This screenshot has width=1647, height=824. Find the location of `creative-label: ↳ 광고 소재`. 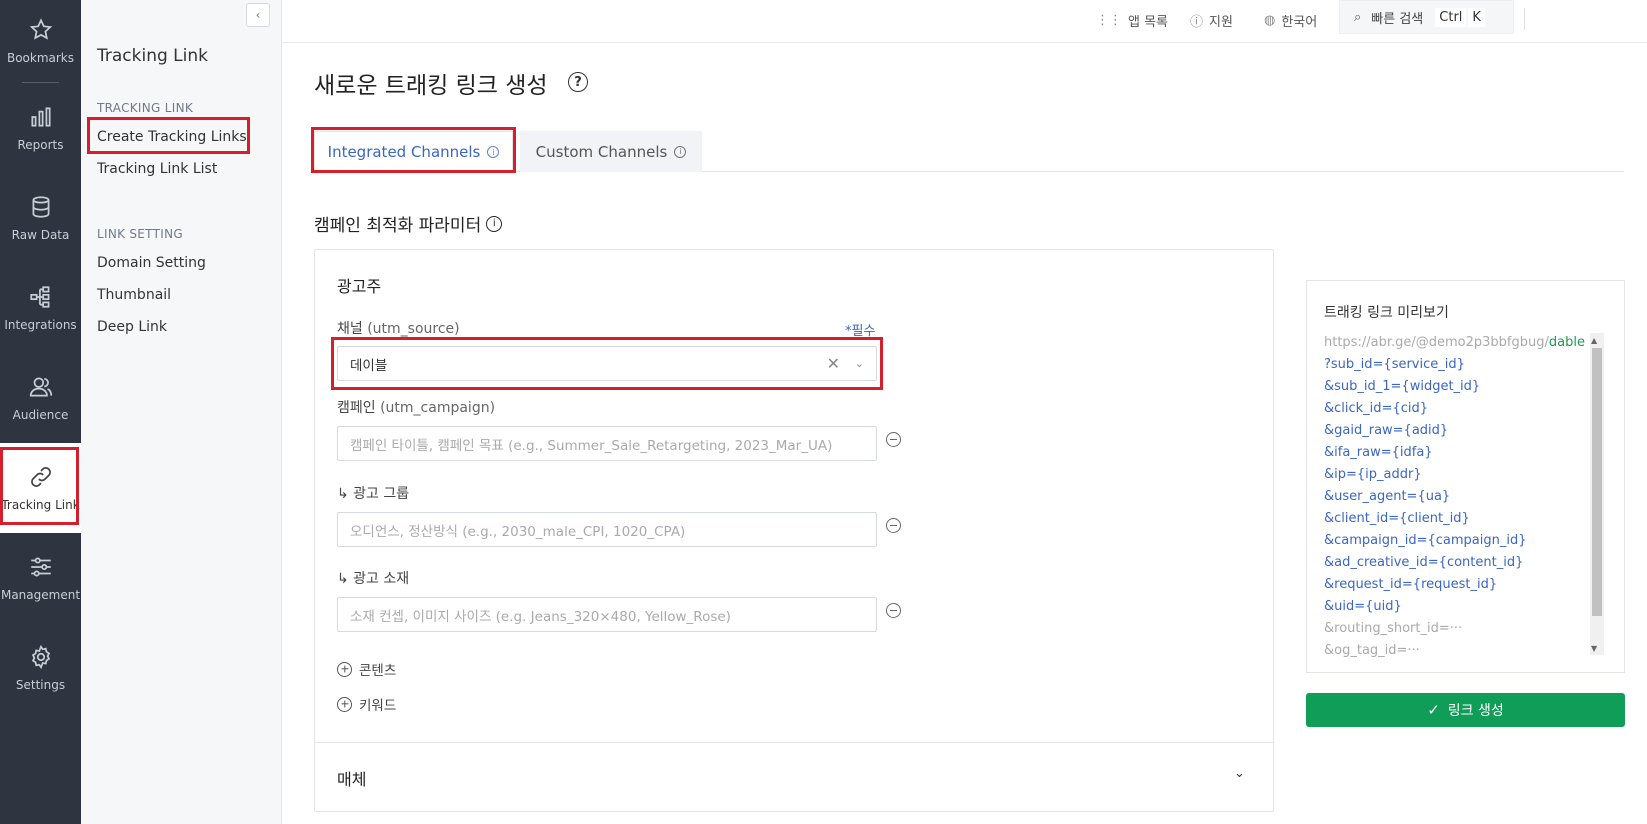

creative-label: ↳ 광고 소재 is located at coordinates (373, 579).